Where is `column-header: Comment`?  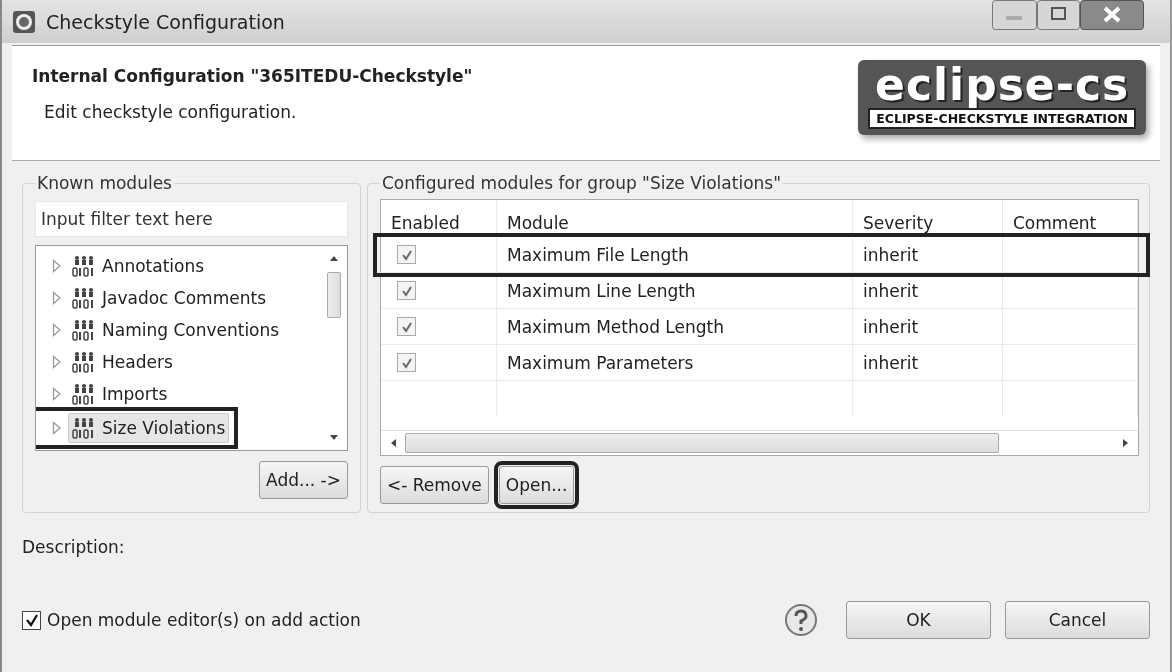
column-header: Comment is located at coordinates (1070, 218).